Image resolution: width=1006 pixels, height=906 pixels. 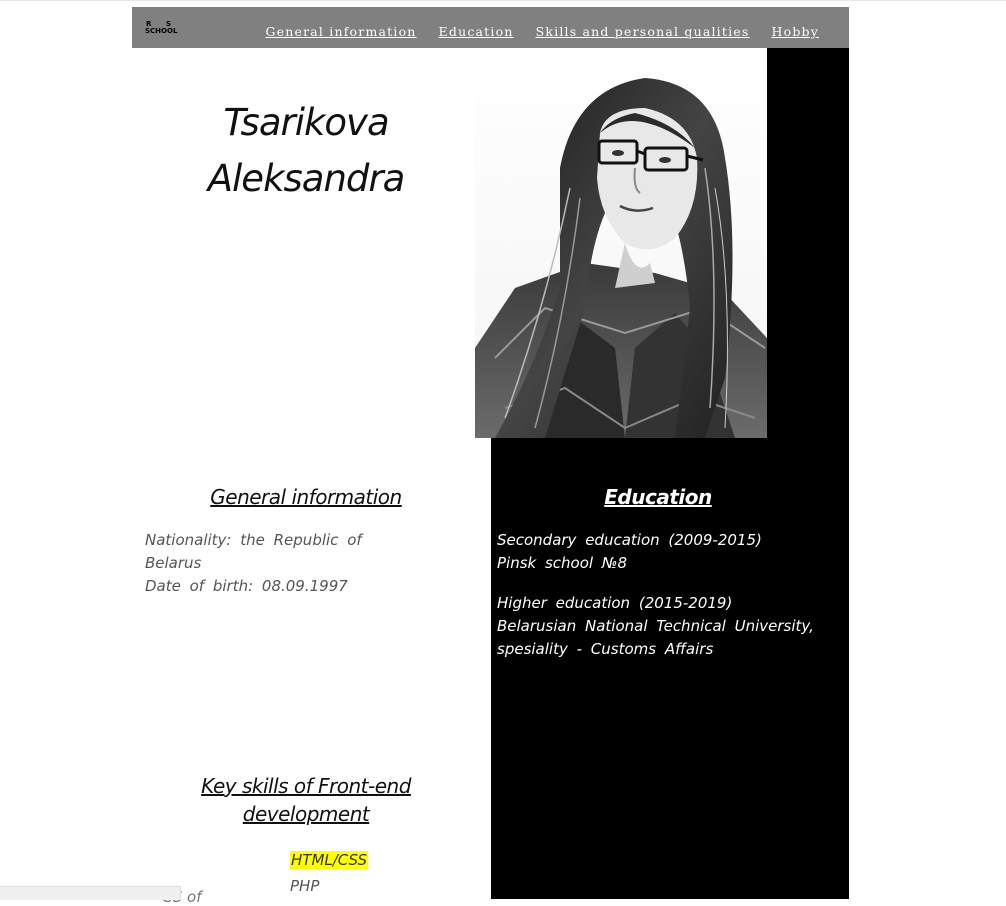 I want to click on profile-photo-illustration, so click(x=621, y=243).